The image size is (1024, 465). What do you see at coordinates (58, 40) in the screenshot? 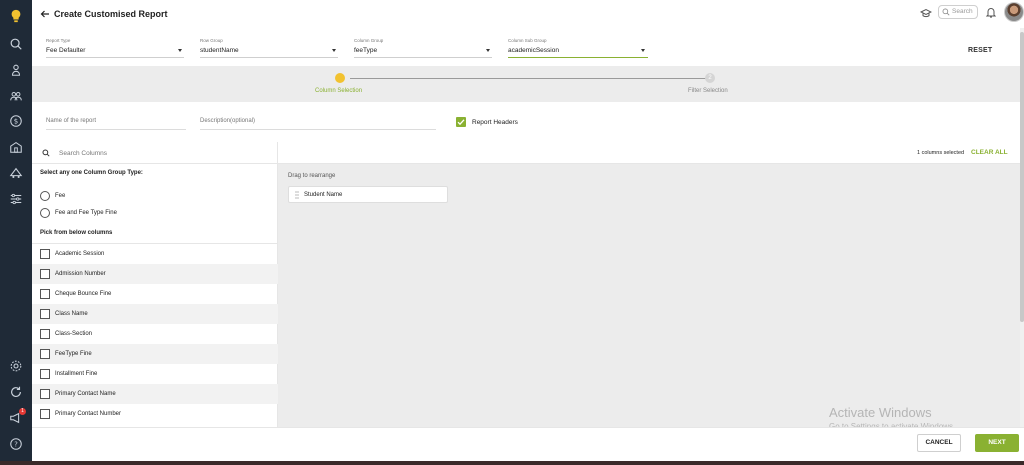
I see `report-type-label: Report Type` at bounding box center [58, 40].